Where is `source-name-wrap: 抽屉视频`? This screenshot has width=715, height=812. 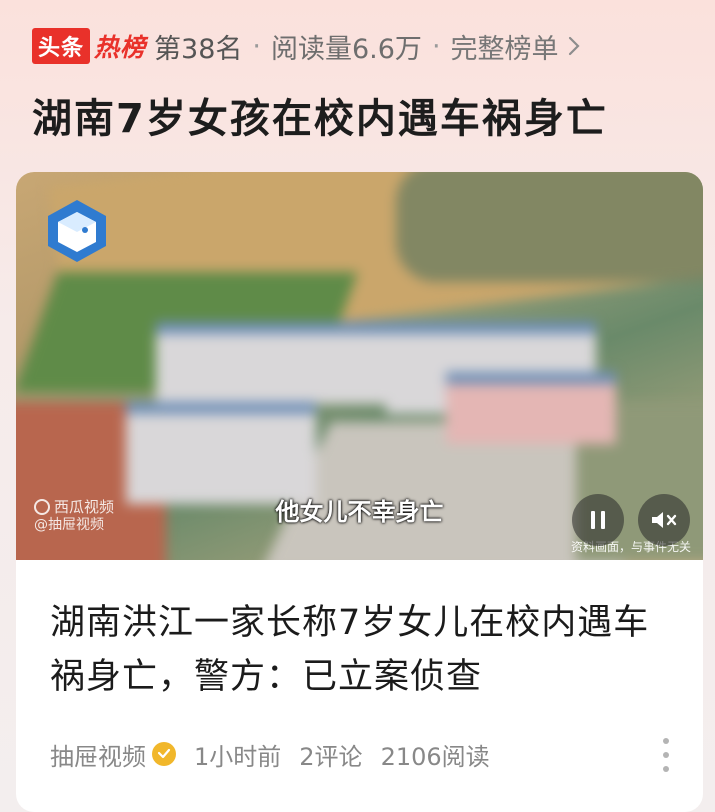
source-name-wrap: 抽屉视频 is located at coordinates (113, 754).